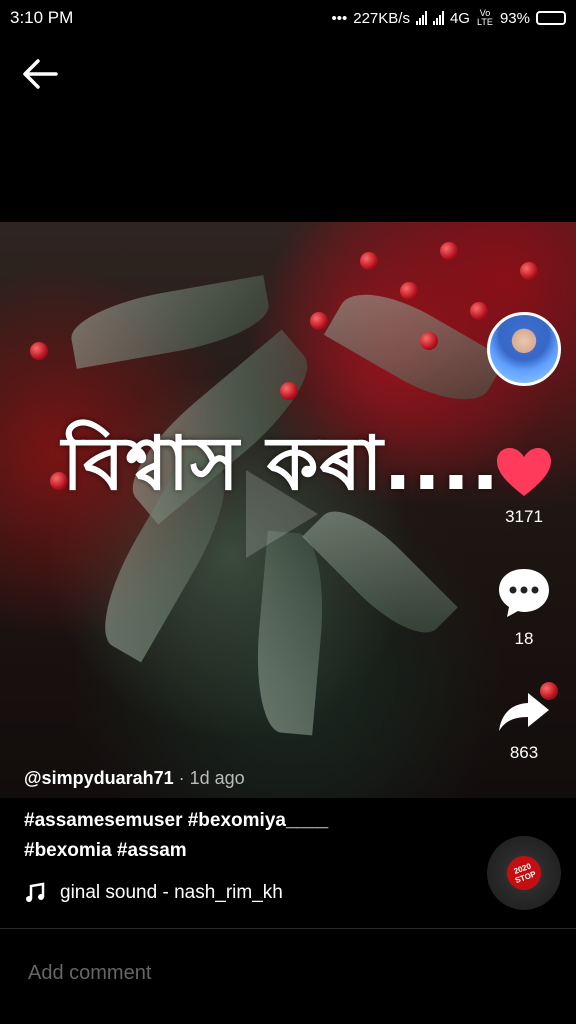 This screenshot has height=1024, width=576. What do you see at coordinates (421, 18) in the screenshot?
I see `signal-icon` at bounding box center [421, 18].